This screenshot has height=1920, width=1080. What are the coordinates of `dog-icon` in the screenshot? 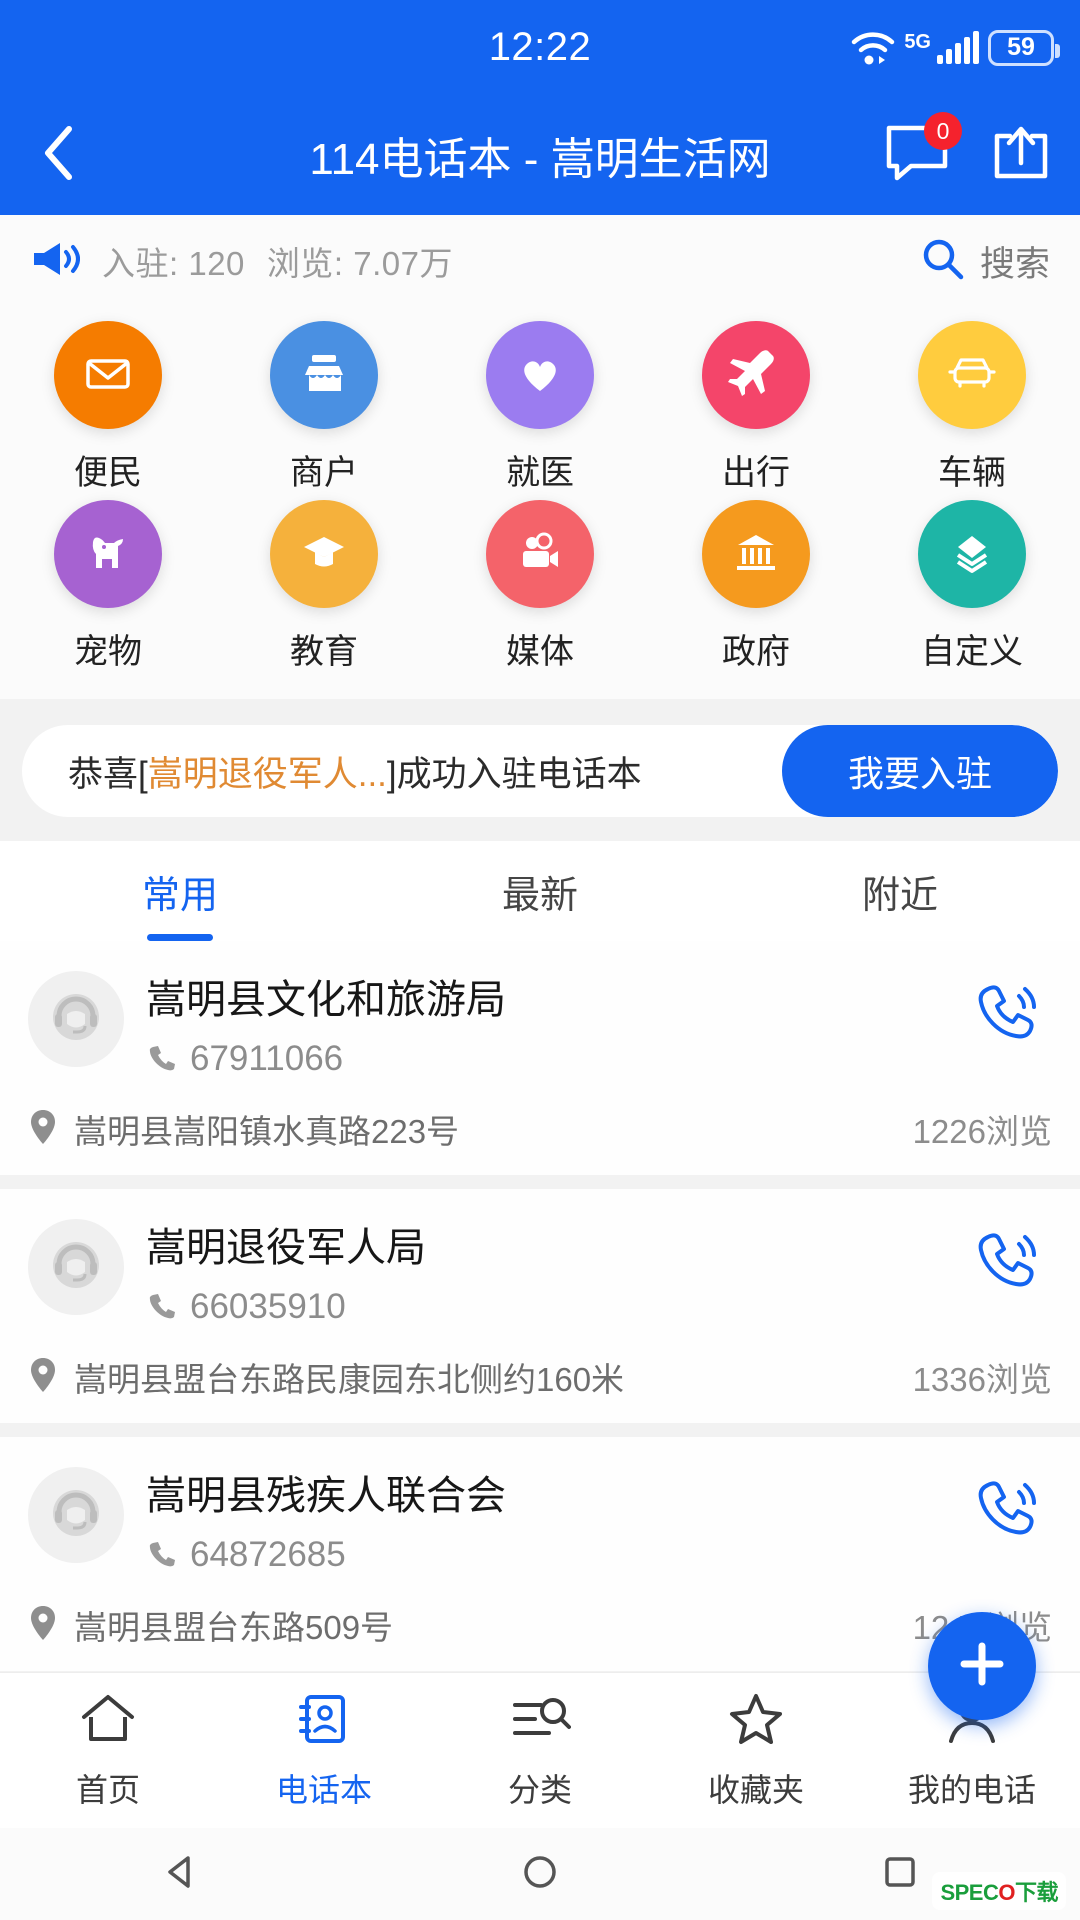 It's located at (108, 554).